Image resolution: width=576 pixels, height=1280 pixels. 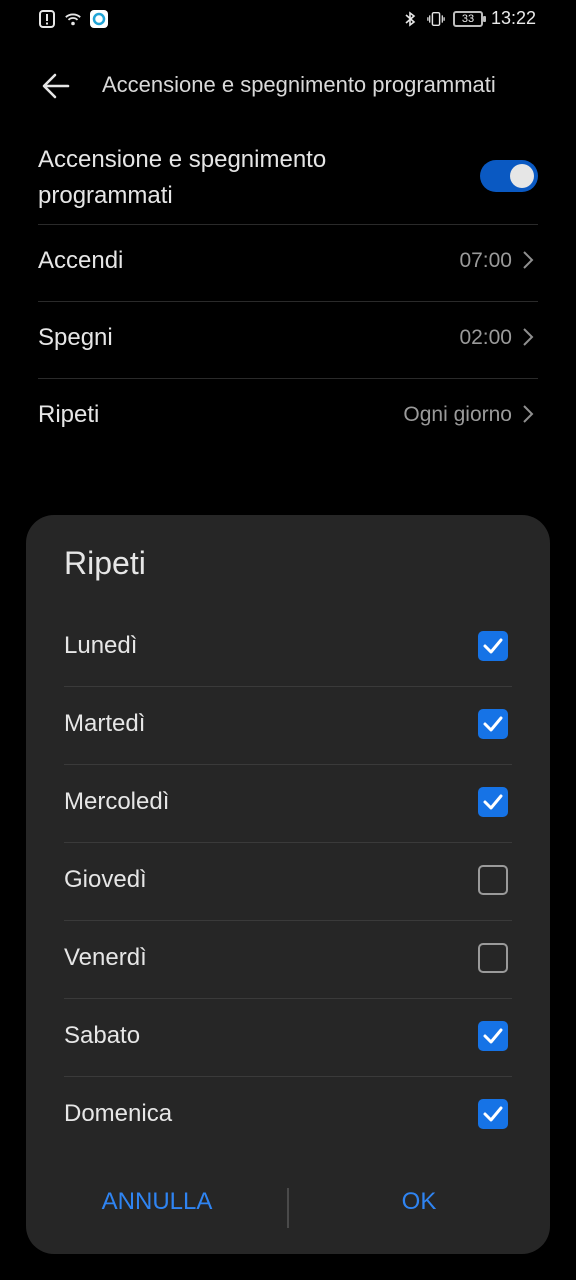 What do you see at coordinates (73, 19) in the screenshot?
I see `wifi-icon` at bounding box center [73, 19].